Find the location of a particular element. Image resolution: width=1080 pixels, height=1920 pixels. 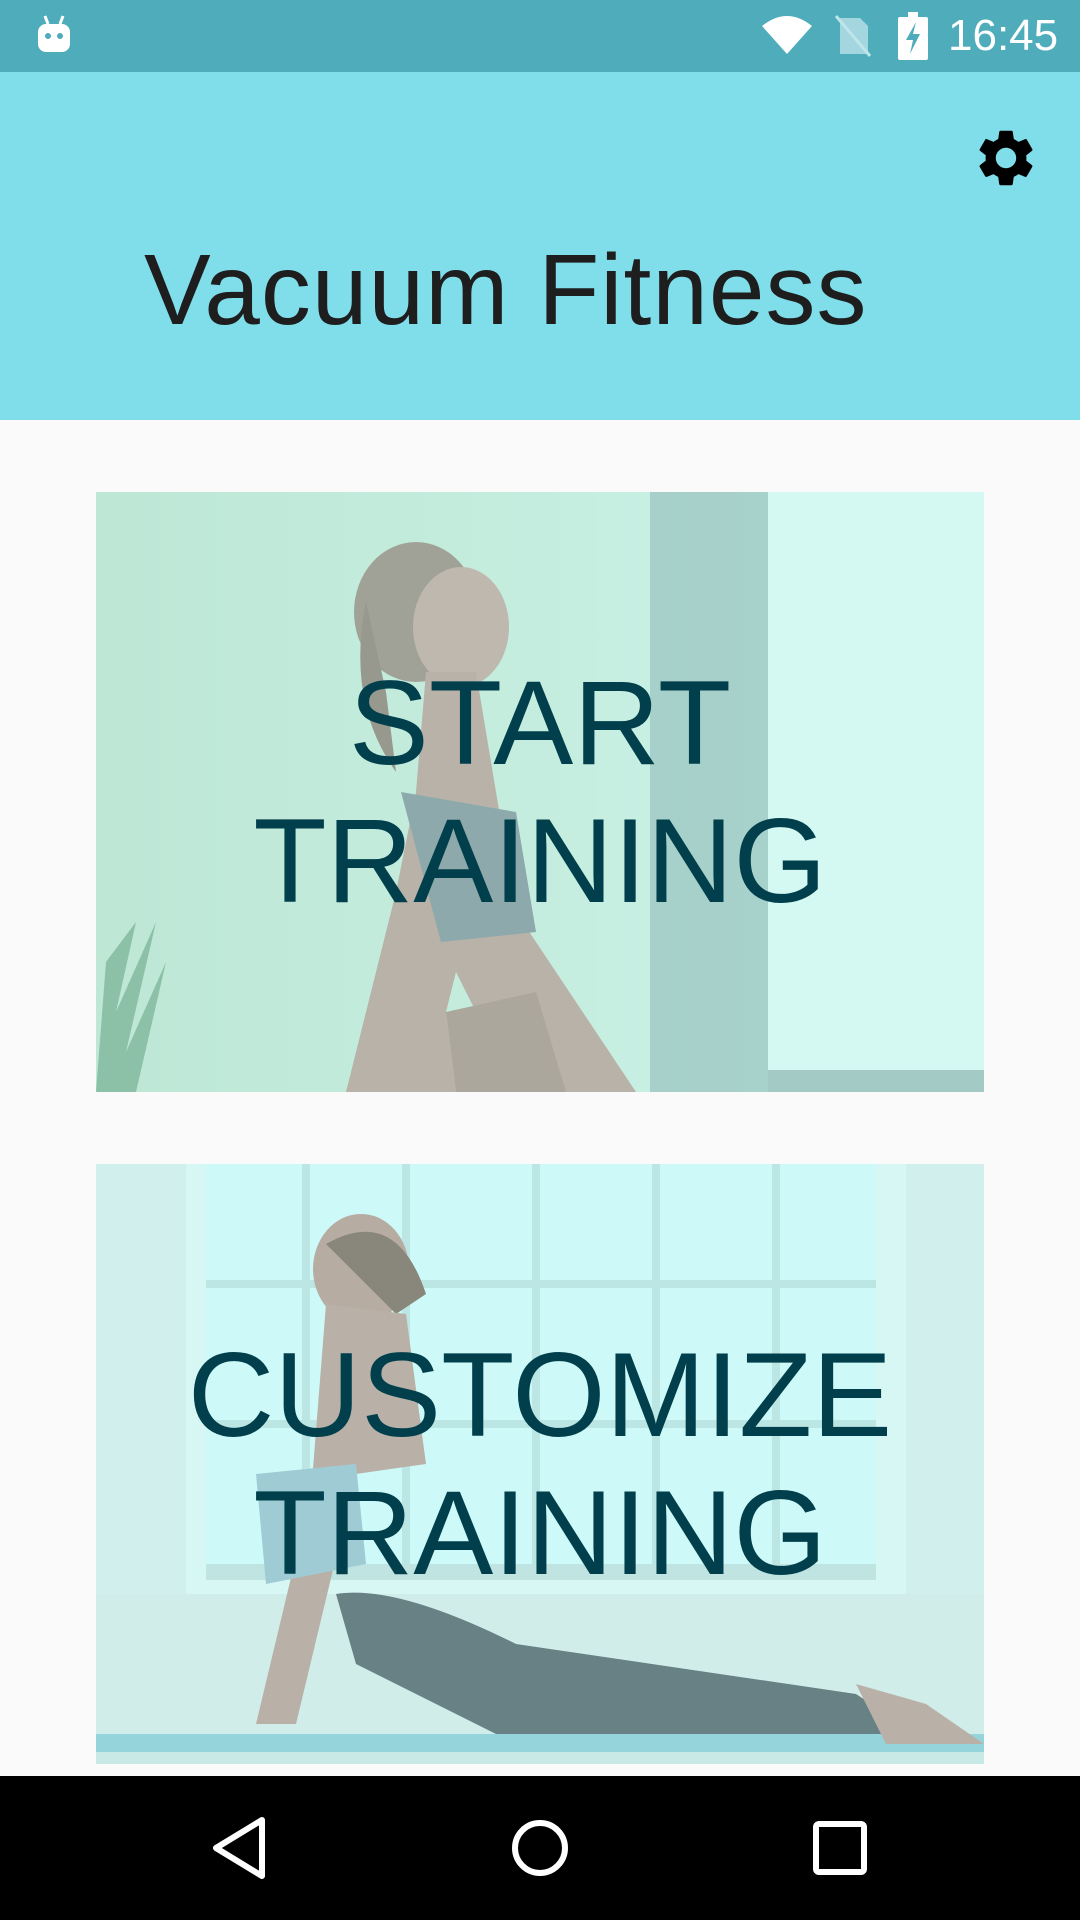

no-sim-icon is located at coordinates (853, 36).